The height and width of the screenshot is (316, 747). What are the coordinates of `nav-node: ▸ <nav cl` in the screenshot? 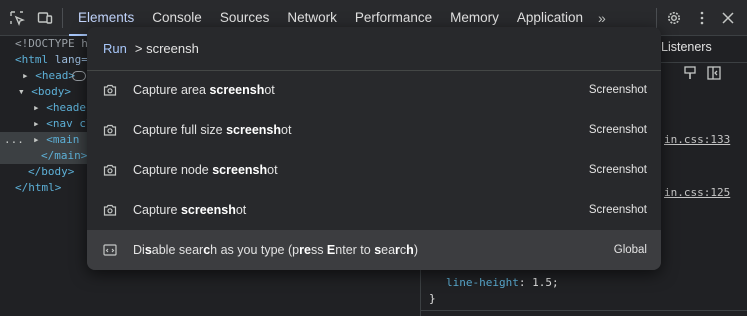 It's located at (63, 124).